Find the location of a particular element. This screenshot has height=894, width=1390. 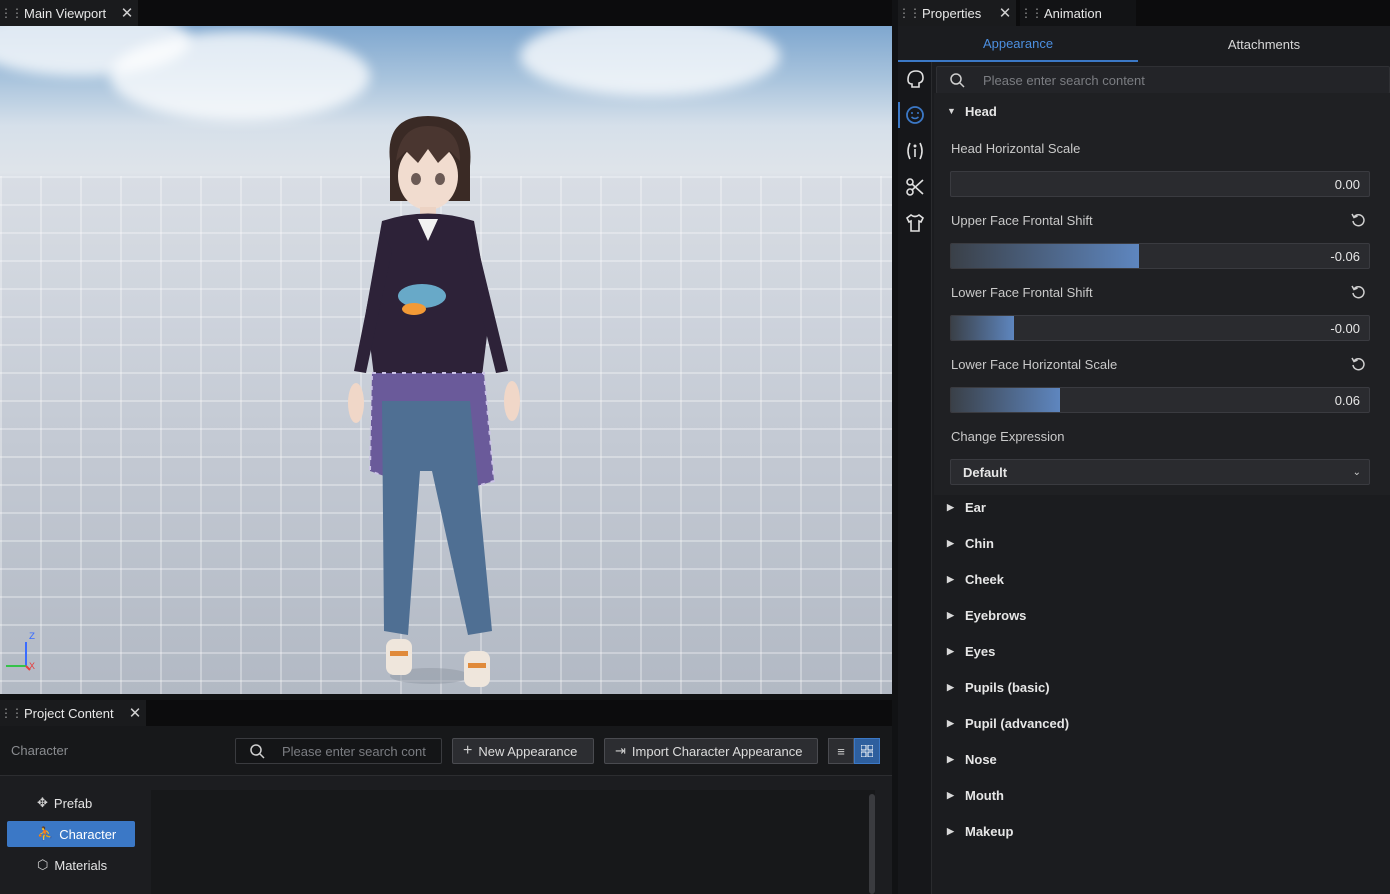

head-horizontal-scale-slider: 0.00 is located at coordinates (1160, 184).